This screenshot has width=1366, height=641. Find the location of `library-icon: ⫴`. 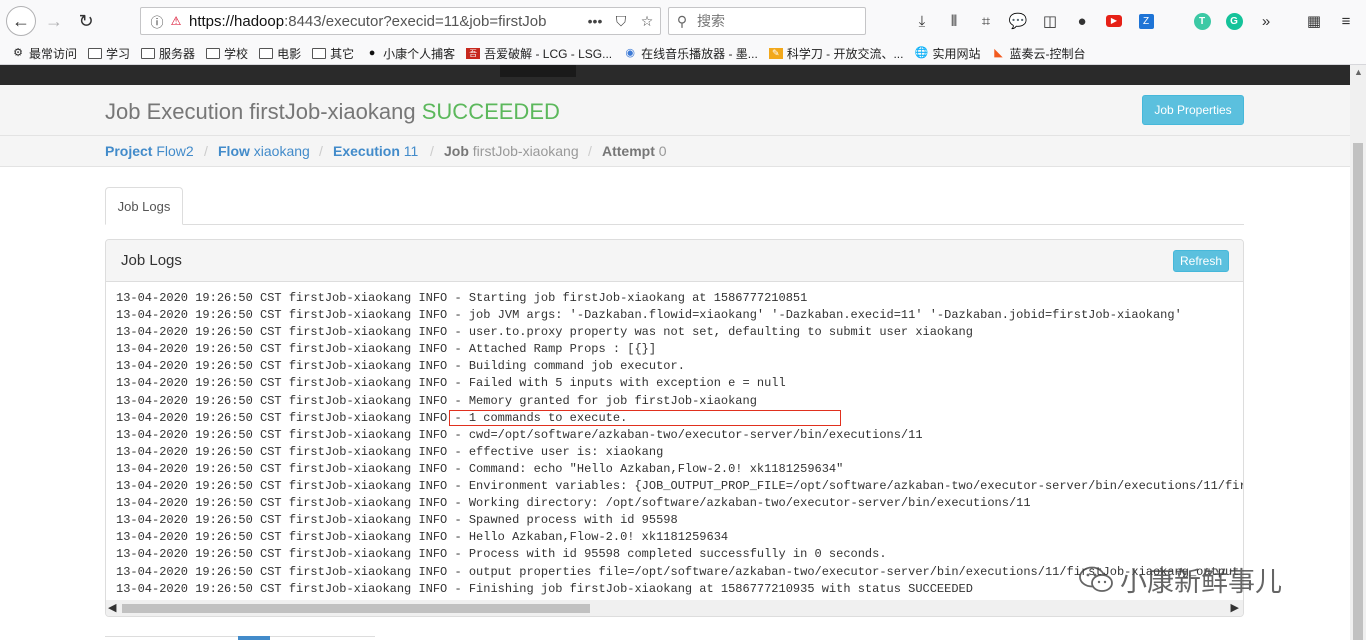

library-icon: ⫴ is located at coordinates (954, 21).